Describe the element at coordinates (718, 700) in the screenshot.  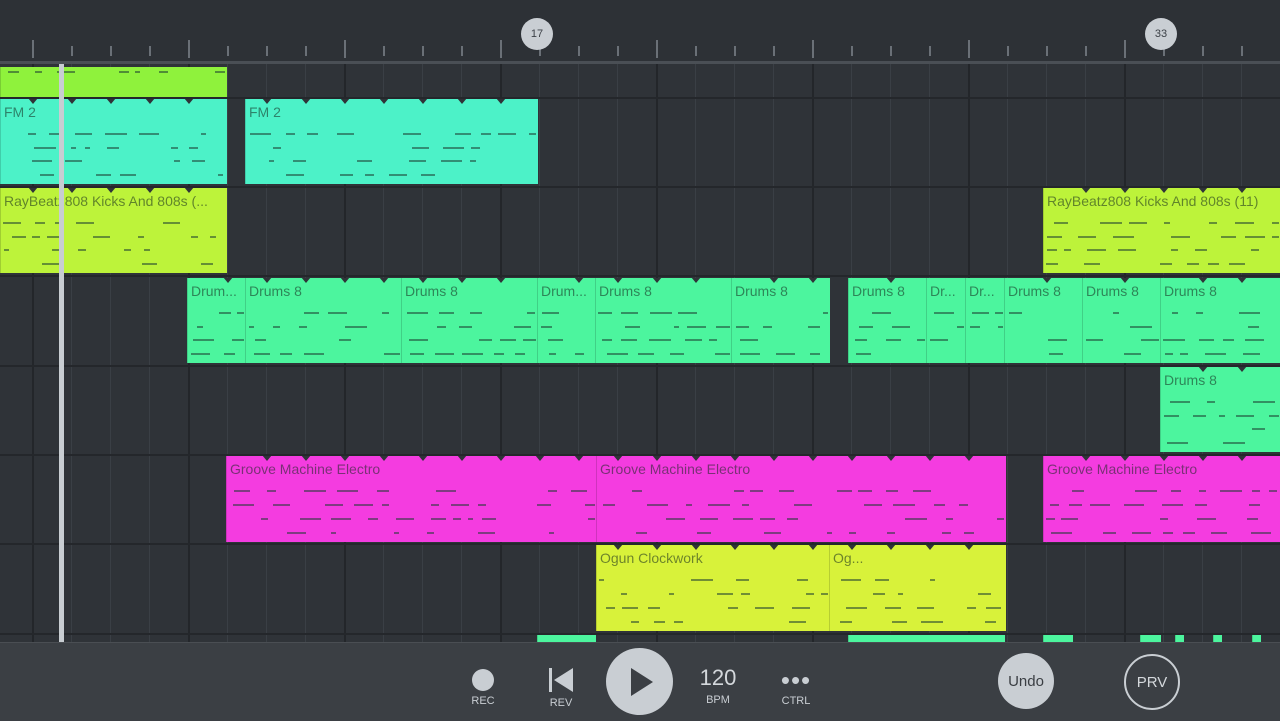
I see `bpm-label: BPM` at that location.